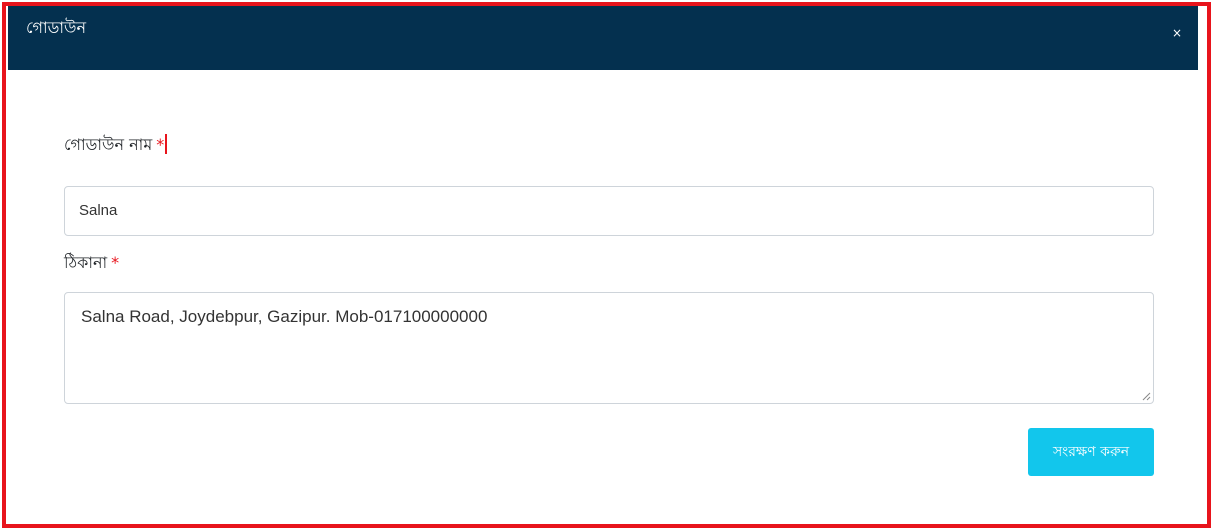 Image resolution: width=1211 pixels, height=528 pixels. I want to click on godown-name-label: গোডাউন নাম *, so click(116, 145).